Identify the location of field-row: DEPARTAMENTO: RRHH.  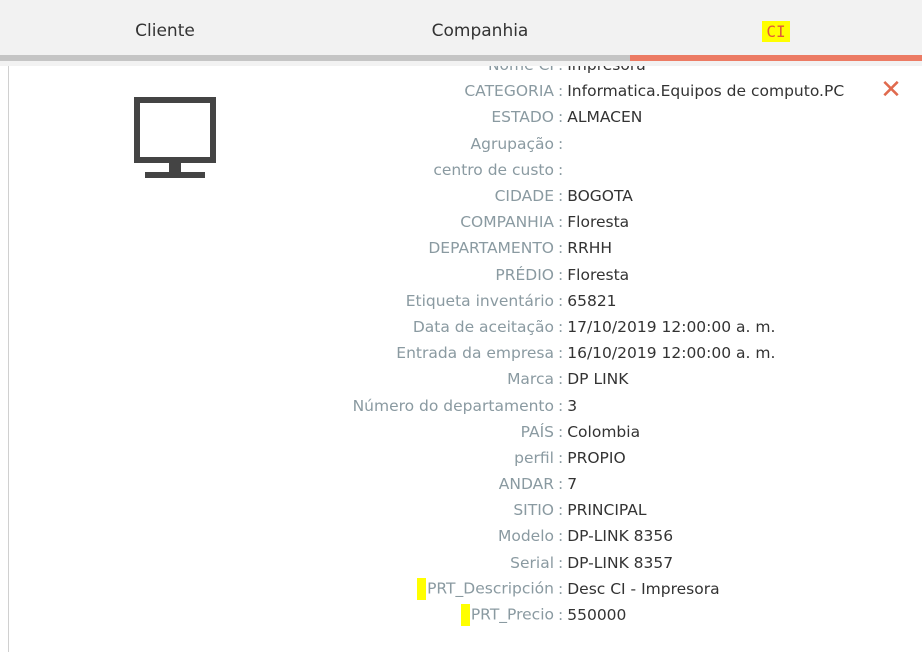
(465, 248).